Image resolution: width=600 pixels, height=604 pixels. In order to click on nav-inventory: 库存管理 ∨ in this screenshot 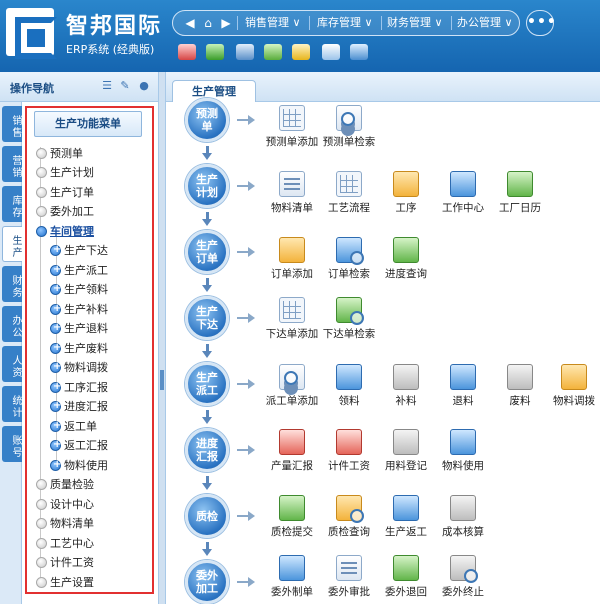, I will do `click(345, 23)`.